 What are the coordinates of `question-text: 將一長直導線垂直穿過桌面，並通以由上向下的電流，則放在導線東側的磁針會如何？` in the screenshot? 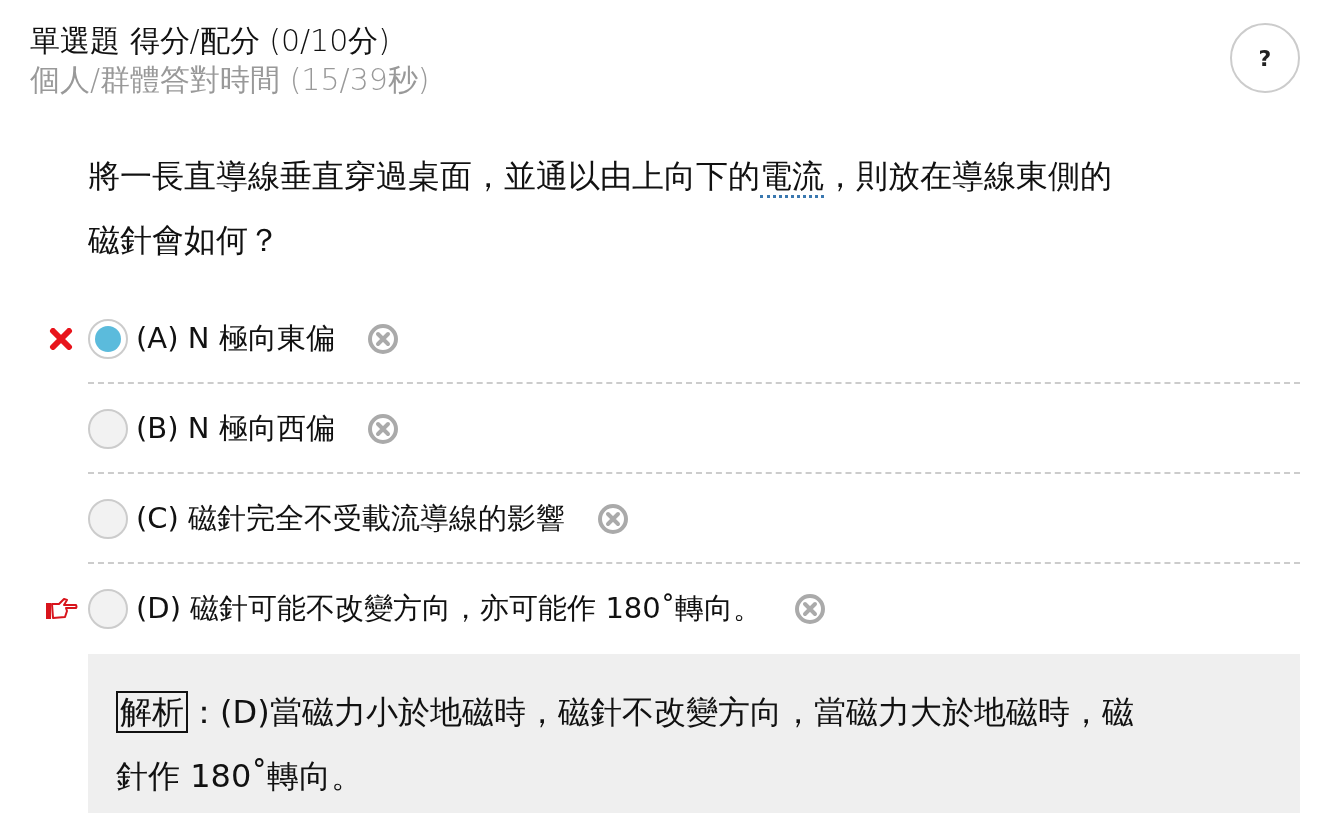 It's located at (600, 208).